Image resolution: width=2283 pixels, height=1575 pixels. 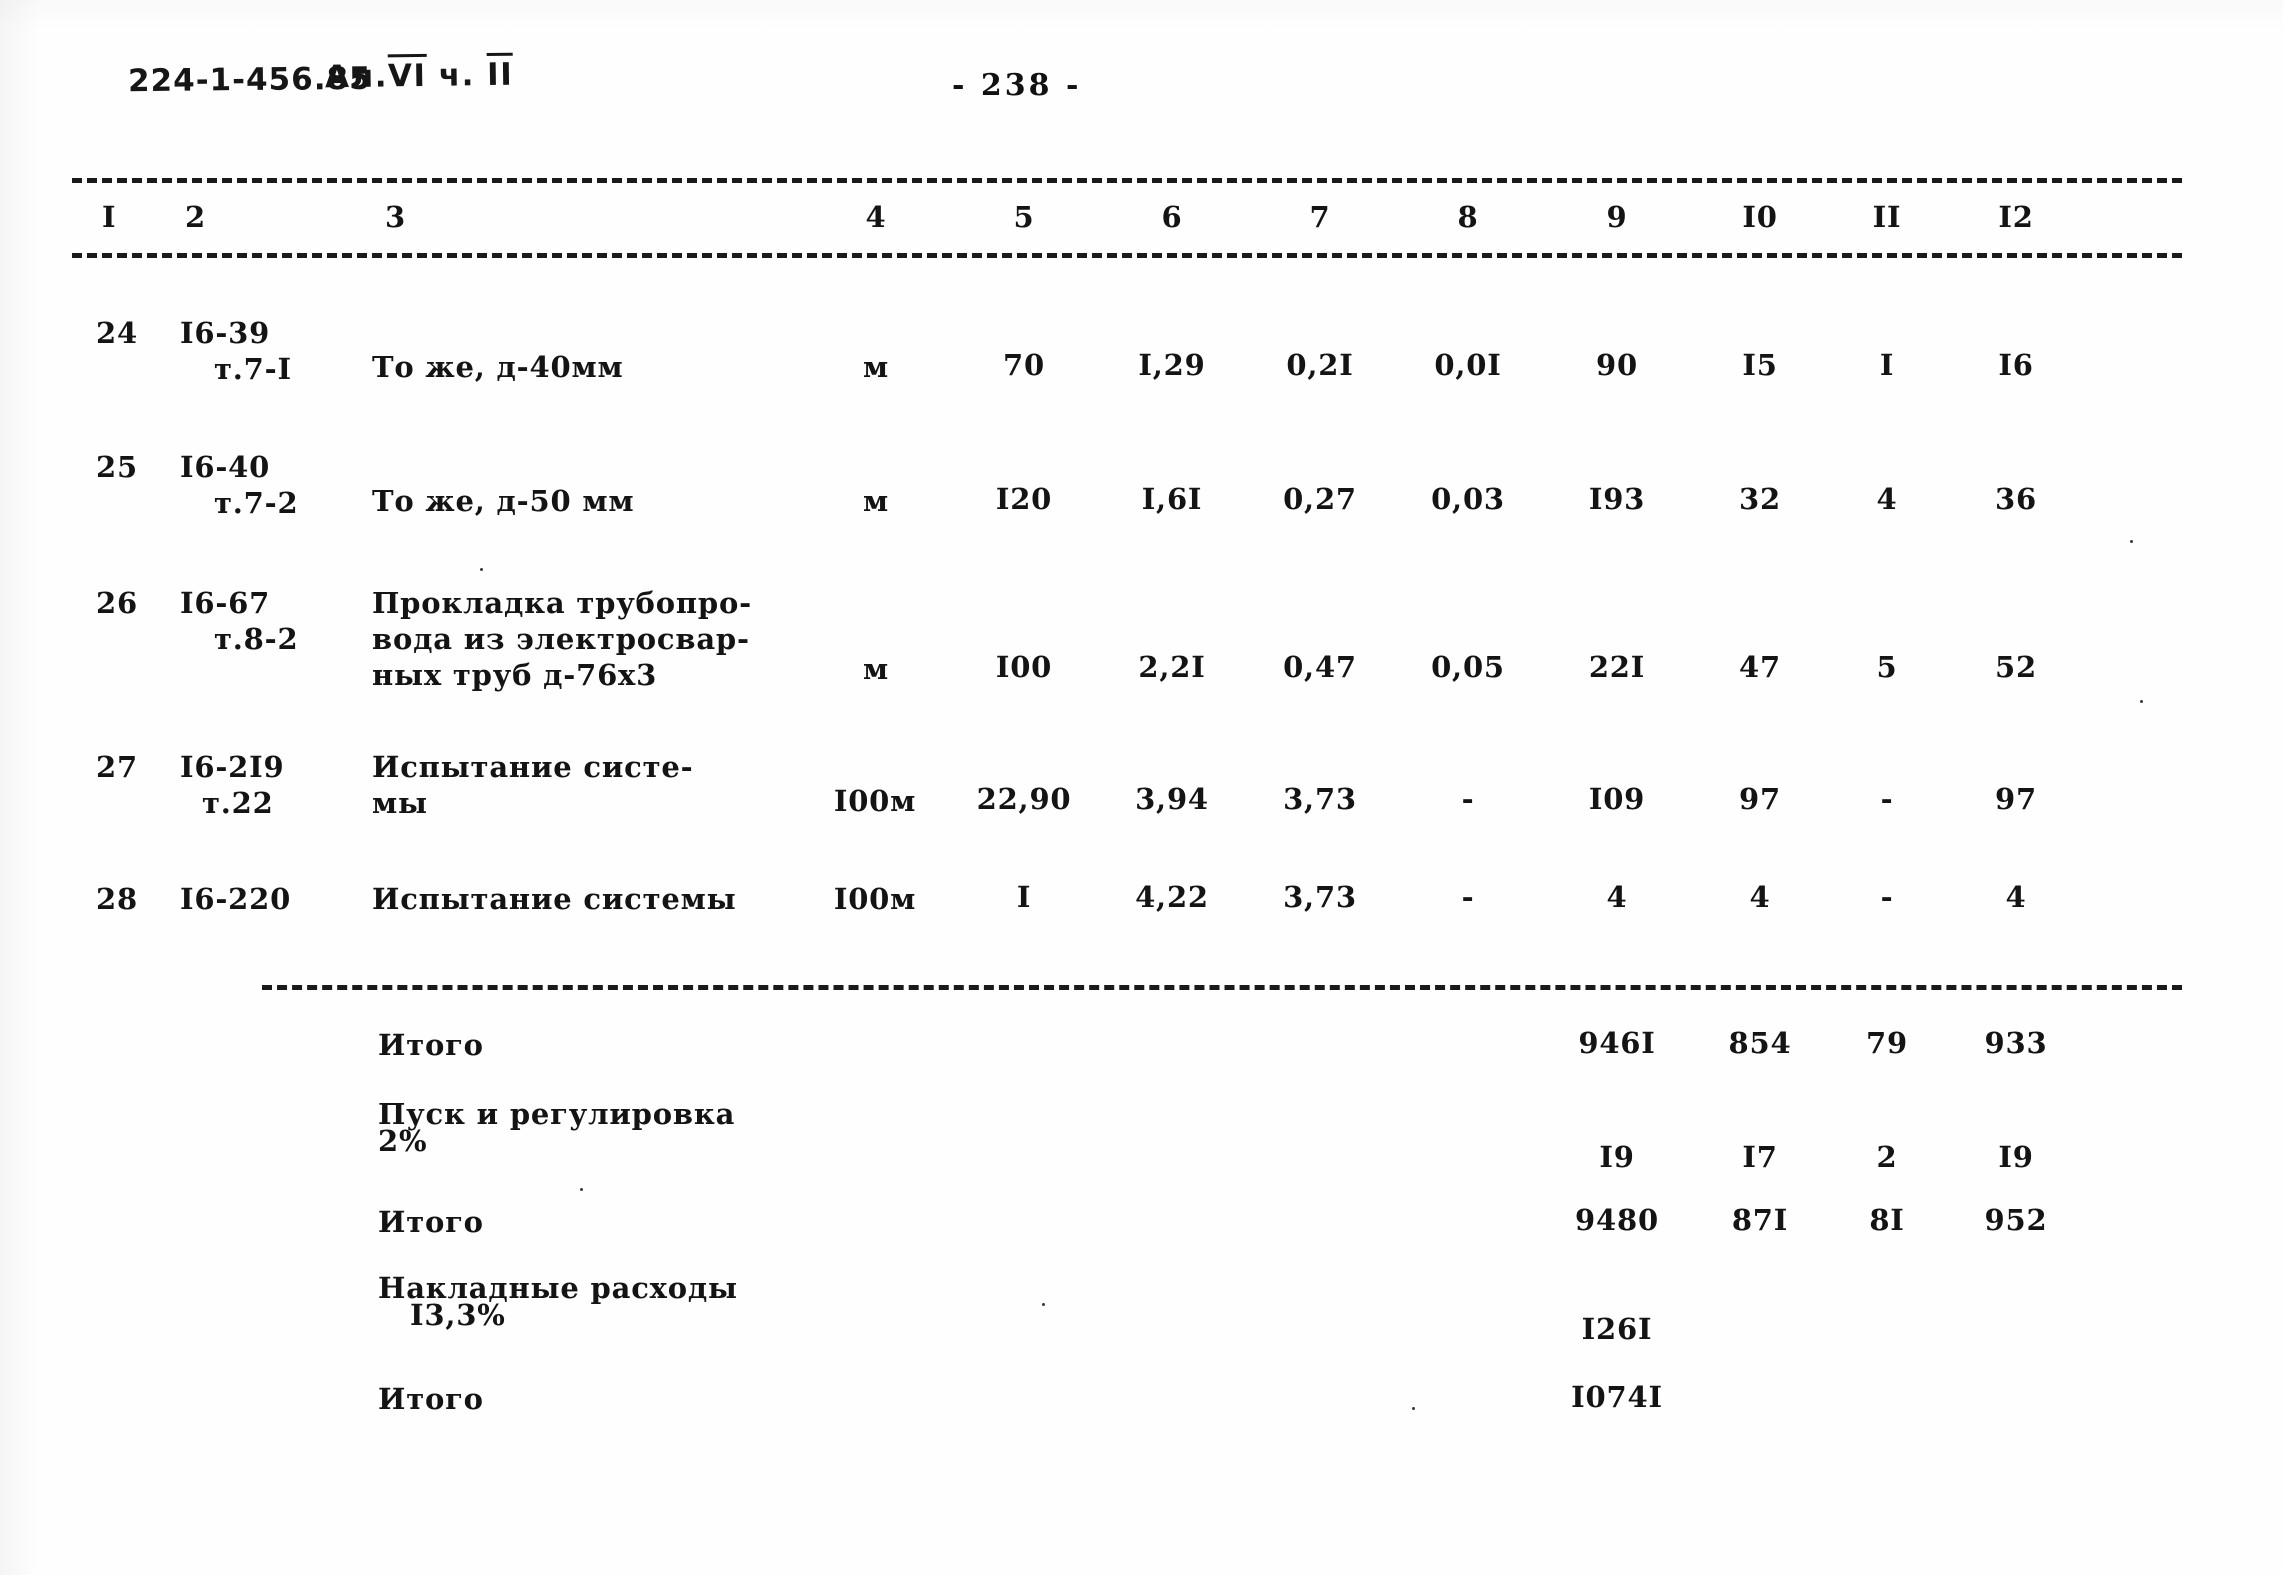 What do you see at coordinates (1617, 499) in the screenshot?
I see `table-row-cell-9: I93` at bounding box center [1617, 499].